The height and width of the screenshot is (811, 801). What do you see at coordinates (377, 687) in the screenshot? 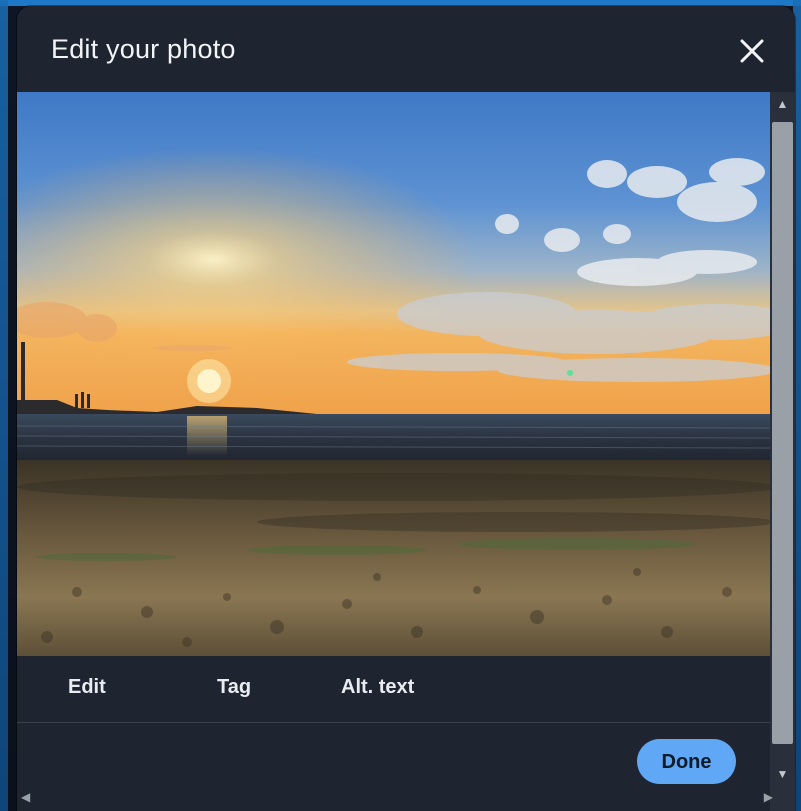
I see `tab-alt-text: Alt. text` at bounding box center [377, 687].